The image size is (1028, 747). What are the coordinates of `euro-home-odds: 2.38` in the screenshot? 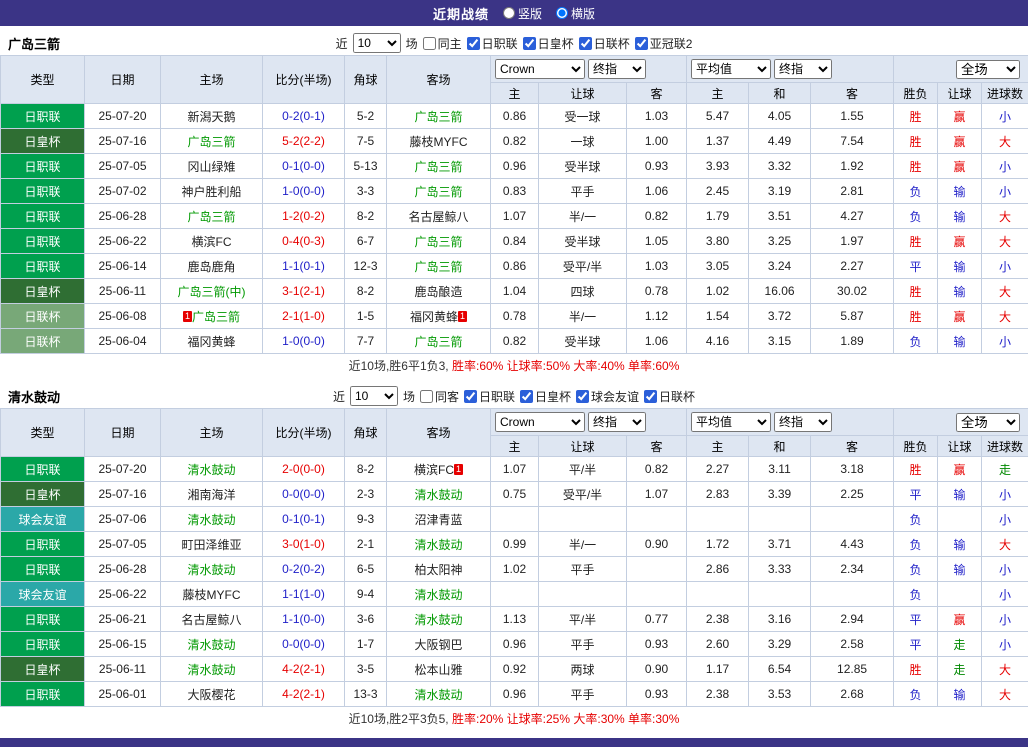 It's located at (718, 694).